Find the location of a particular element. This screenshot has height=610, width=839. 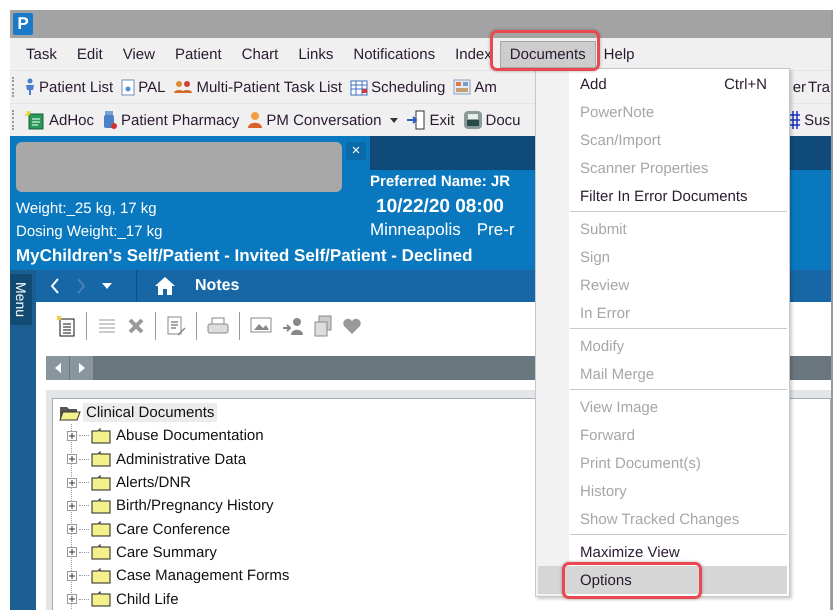

toolbar-button: Am is located at coordinates (475, 87).